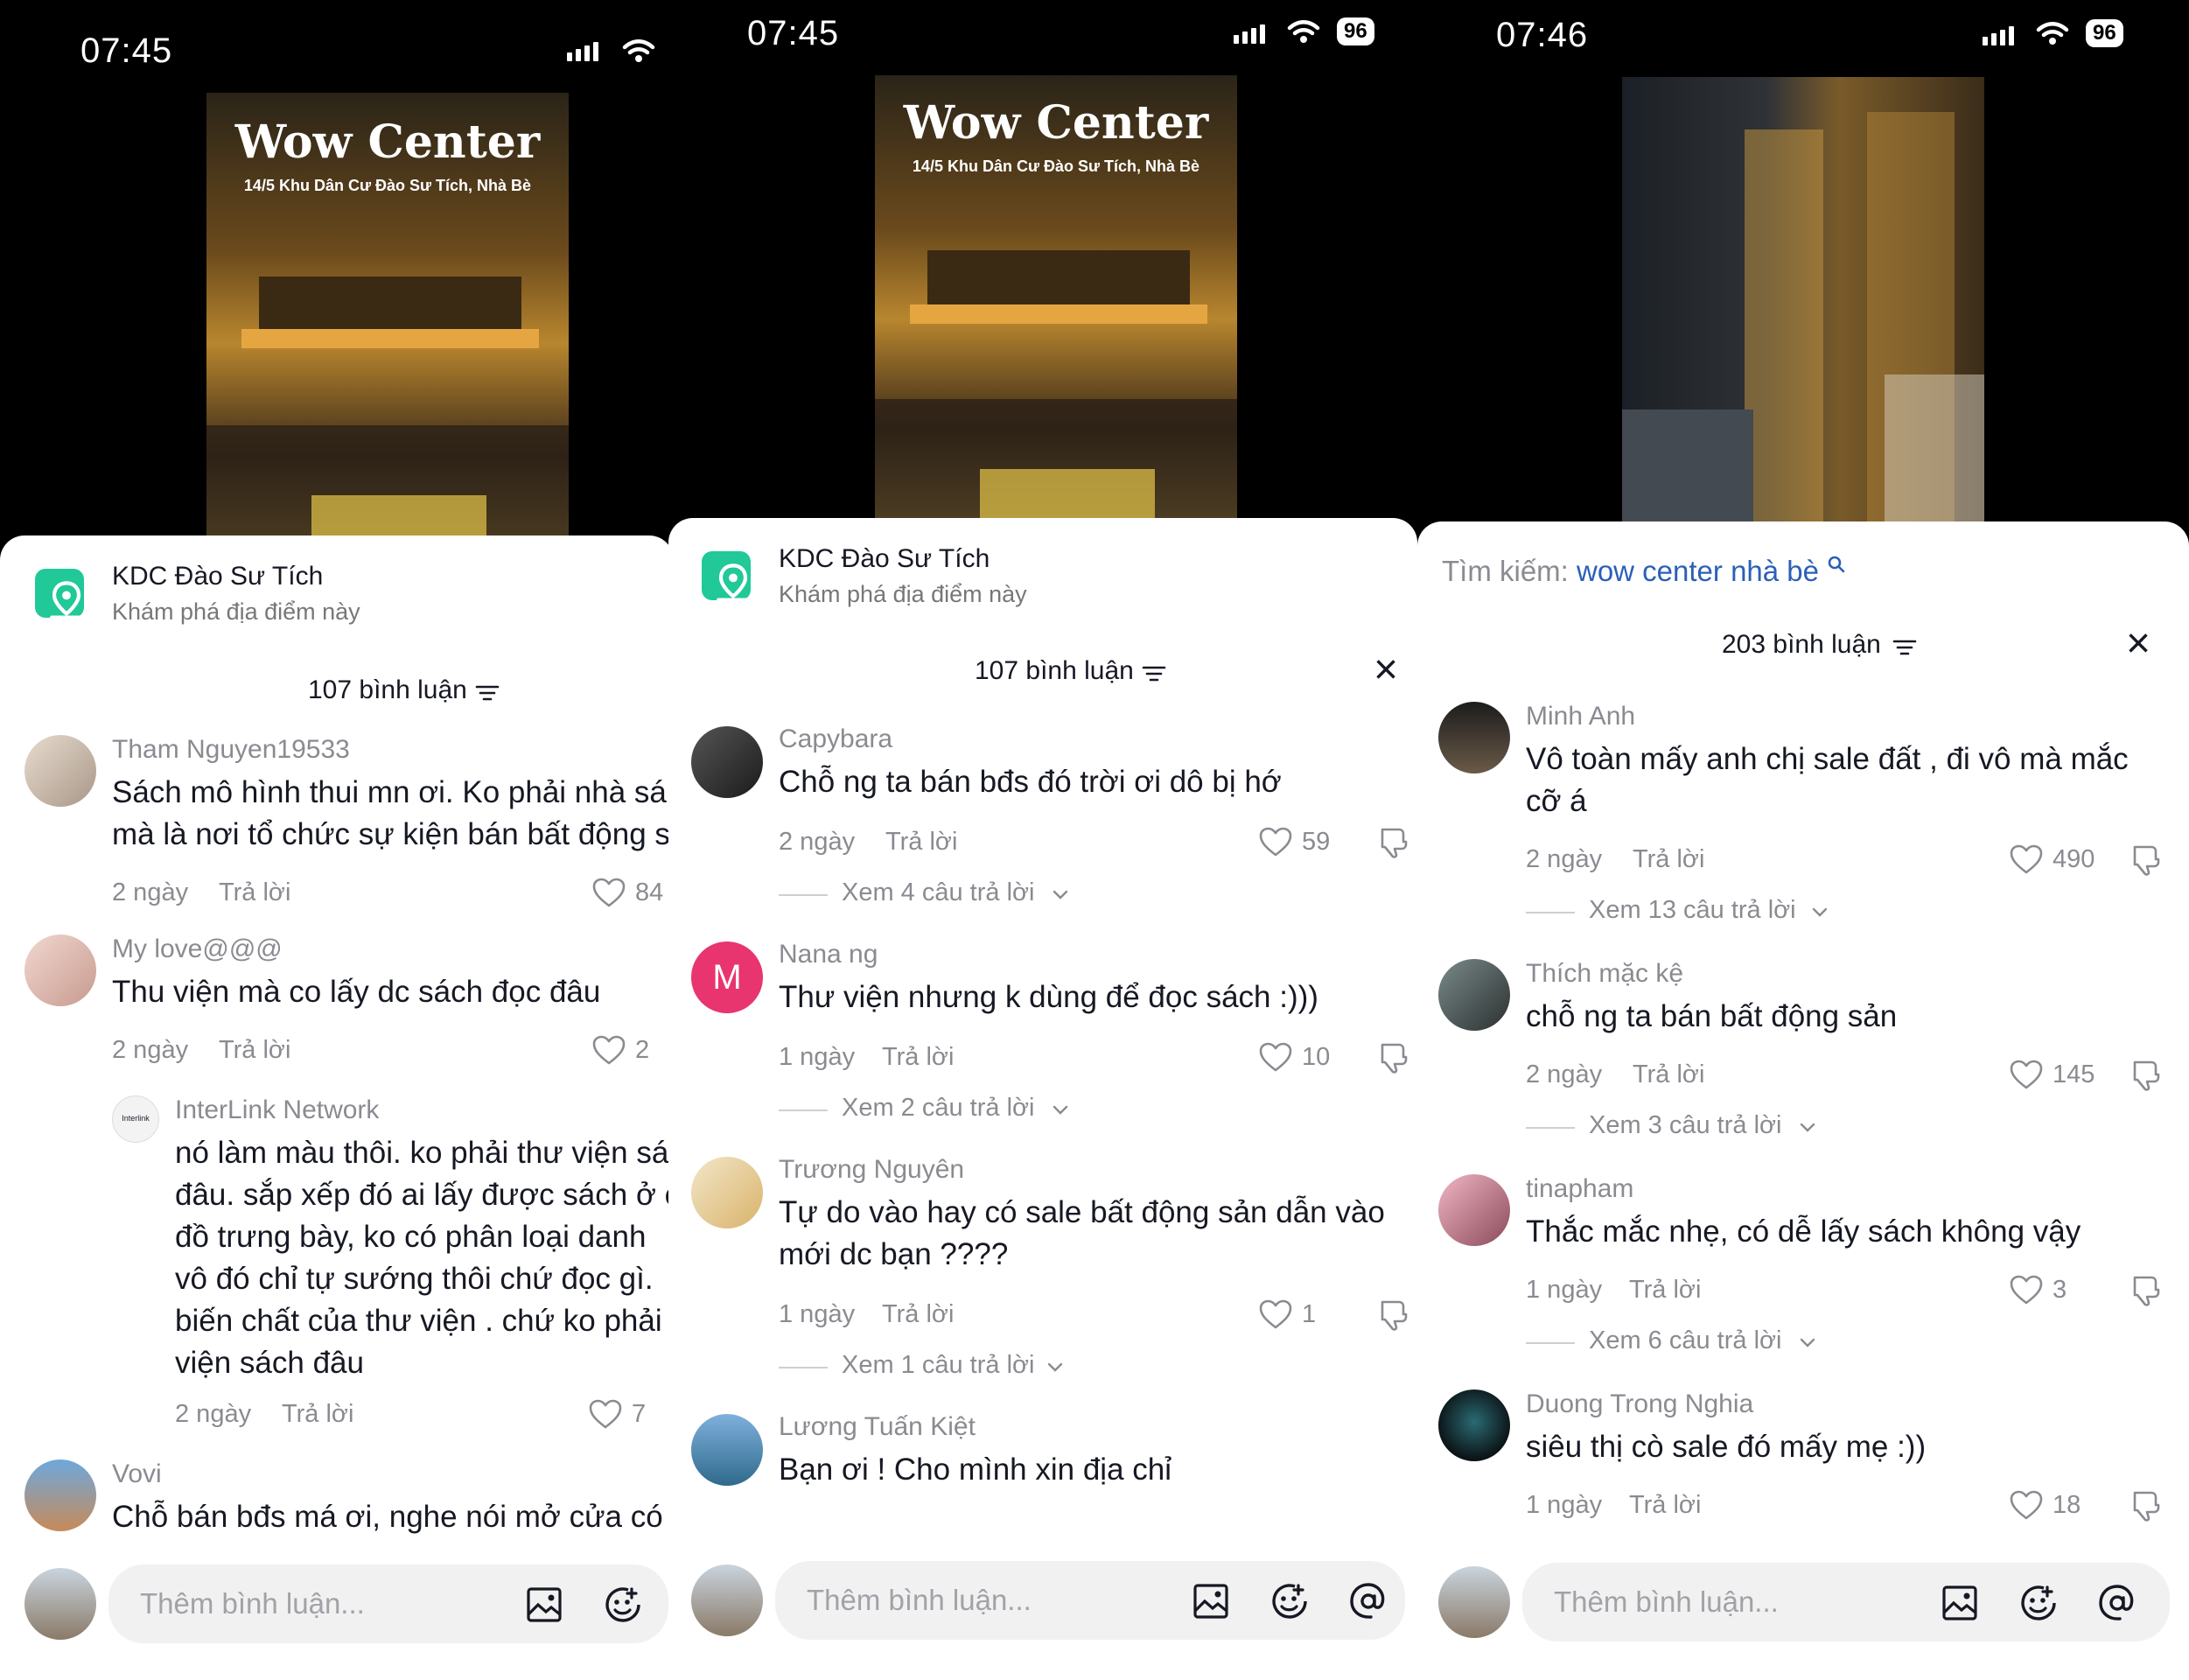 This screenshot has width=2189, height=1680. I want to click on comment-username: Minh Anh, so click(1580, 717).